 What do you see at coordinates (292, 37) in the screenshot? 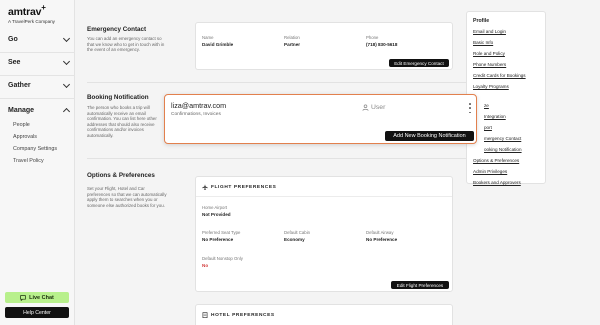
I see `relation-label: Relation` at bounding box center [292, 37].